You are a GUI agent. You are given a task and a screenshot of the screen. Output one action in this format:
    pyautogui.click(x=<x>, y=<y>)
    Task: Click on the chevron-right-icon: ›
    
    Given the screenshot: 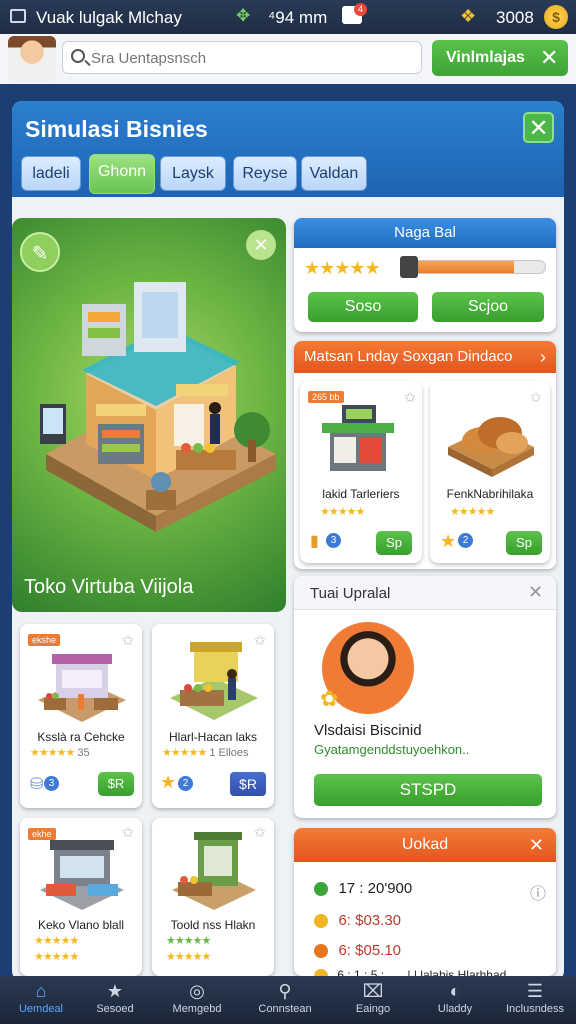 What is the action you would take?
    pyautogui.click(x=543, y=357)
    